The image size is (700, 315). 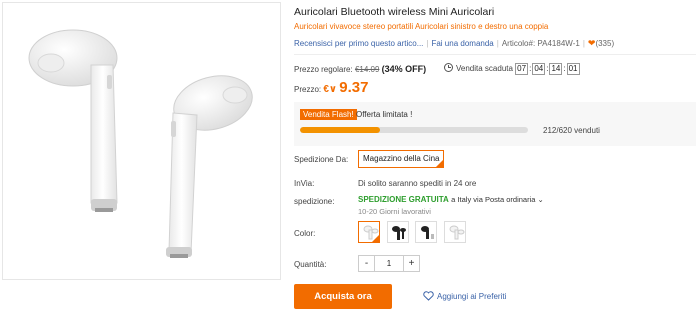 What do you see at coordinates (404, 69) in the screenshot?
I see `discount-badge: (34% OFF)` at bounding box center [404, 69].